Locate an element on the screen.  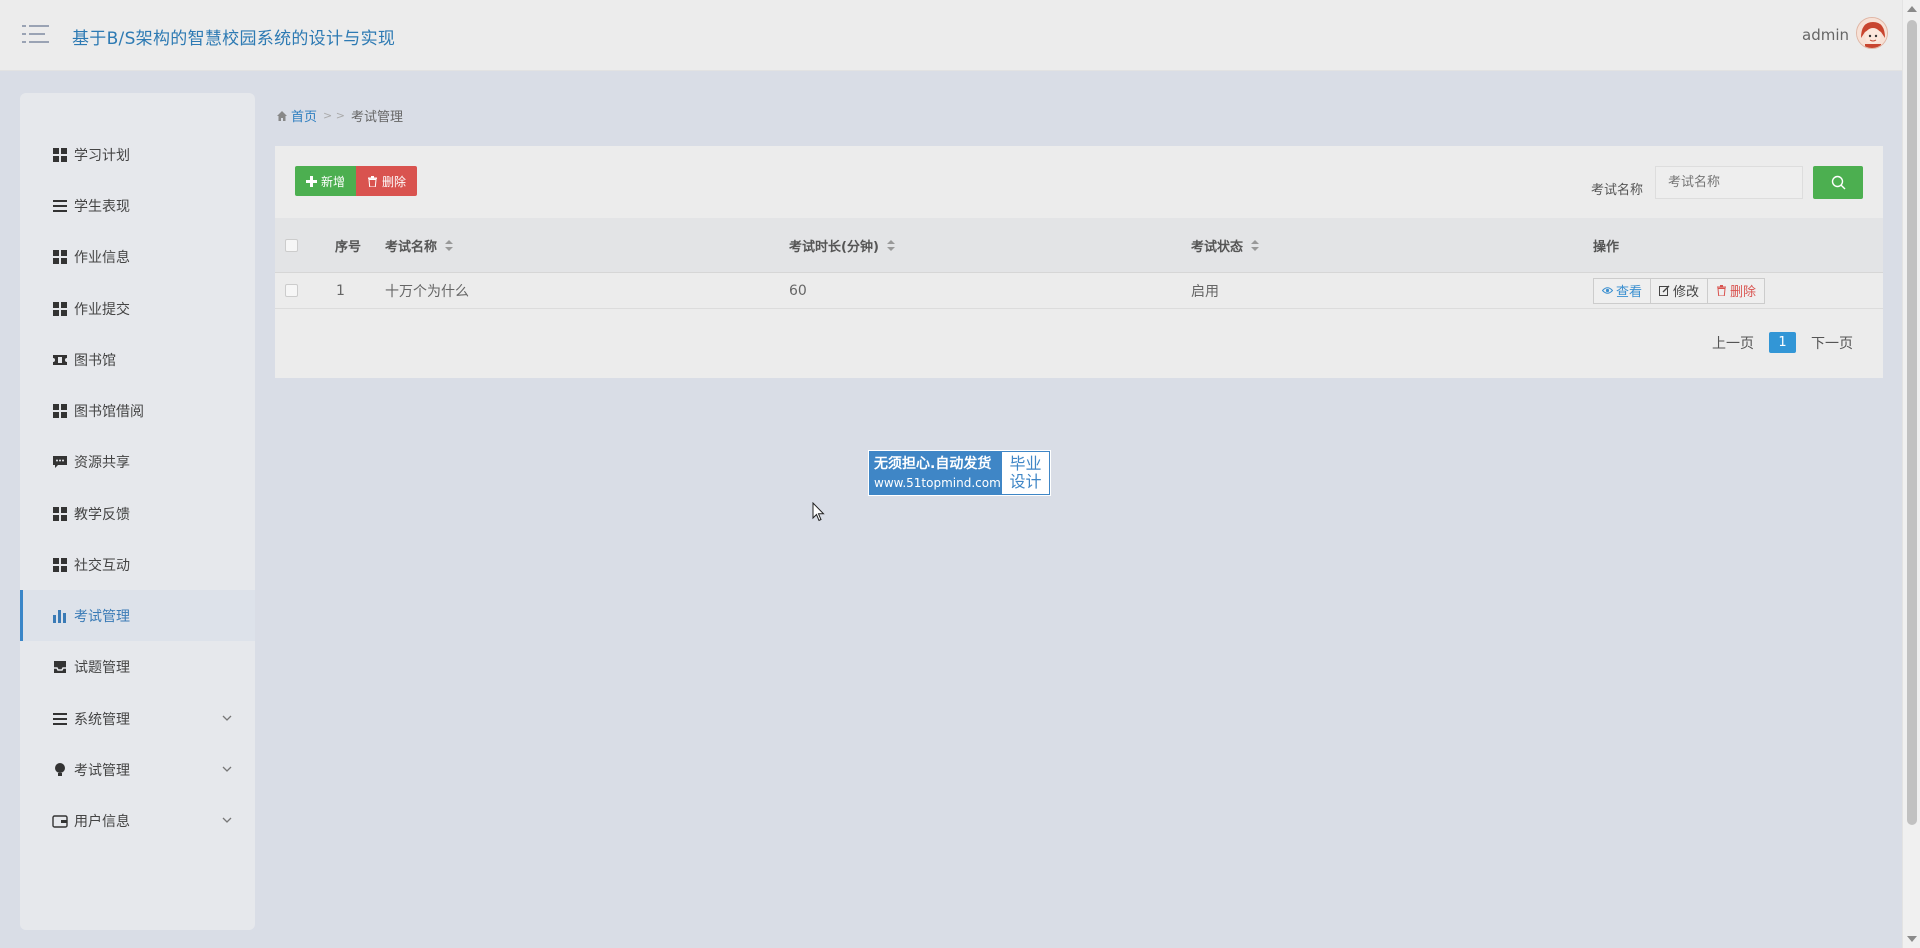
row-actions: 查看 修改 删除 is located at coordinates (1679, 290).